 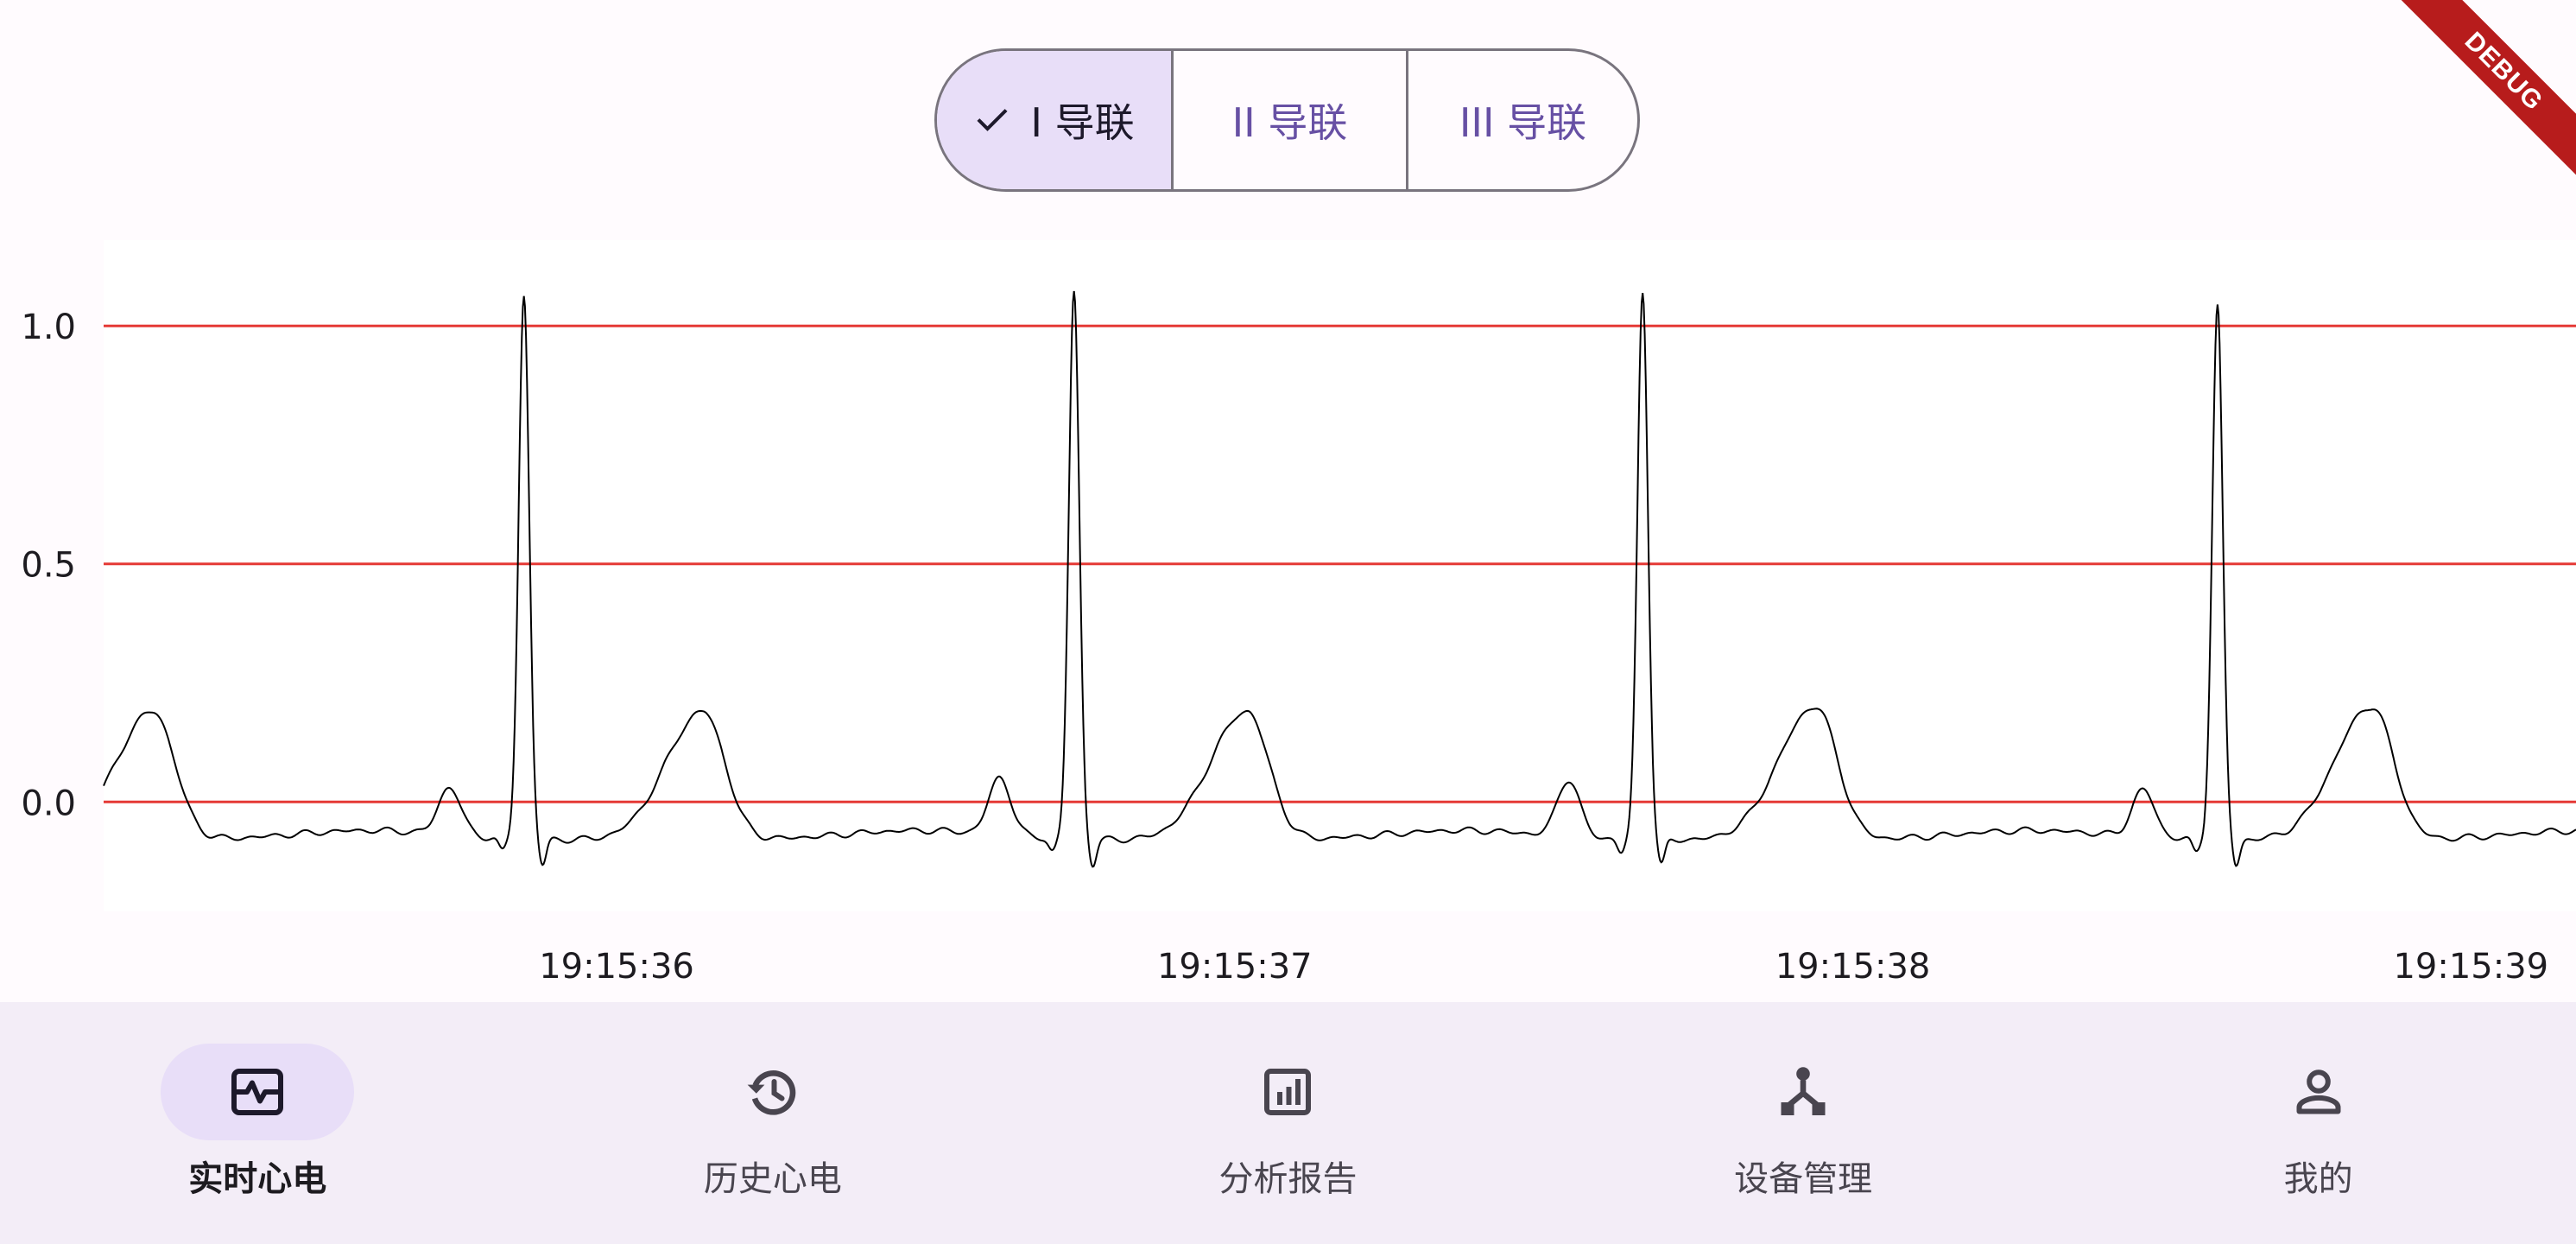 I want to click on person-icon, so click(x=2318, y=1091).